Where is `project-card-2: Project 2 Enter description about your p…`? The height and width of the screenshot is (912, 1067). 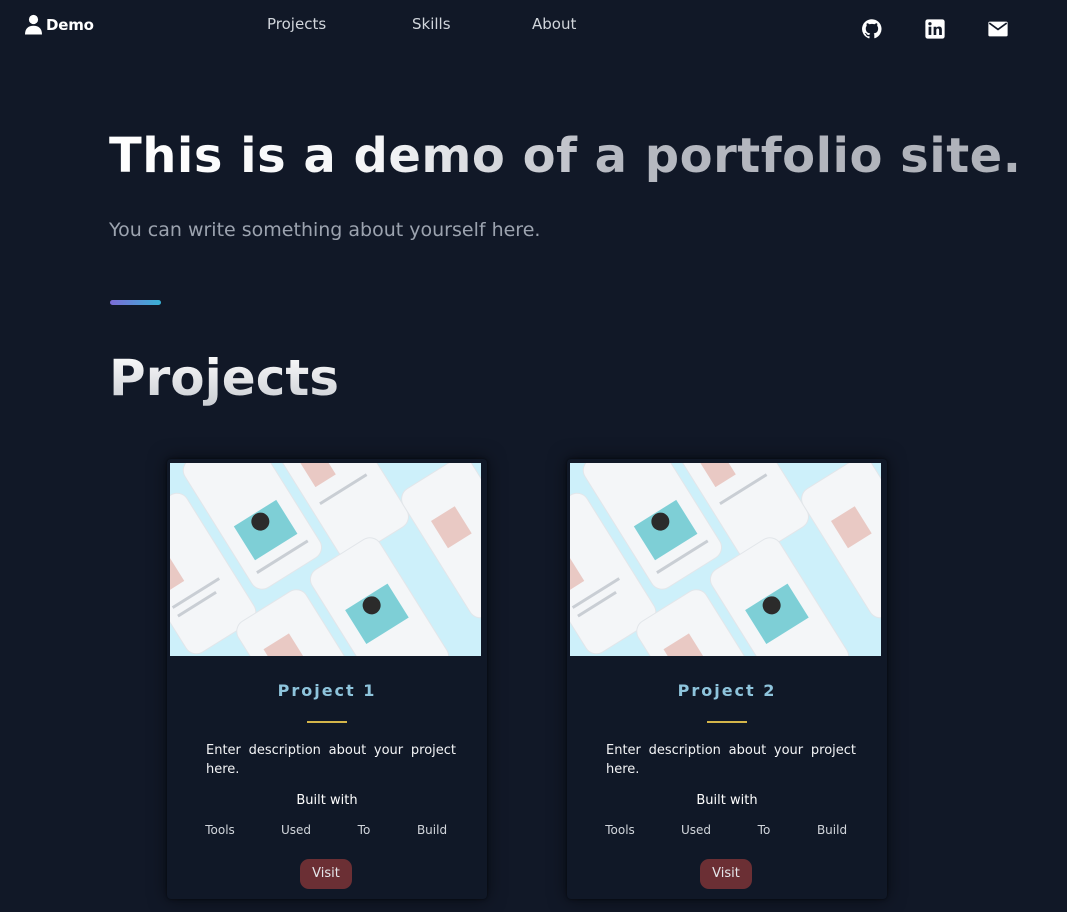 project-card-2: Project 2 Enter description about your p… is located at coordinates (727, 679).